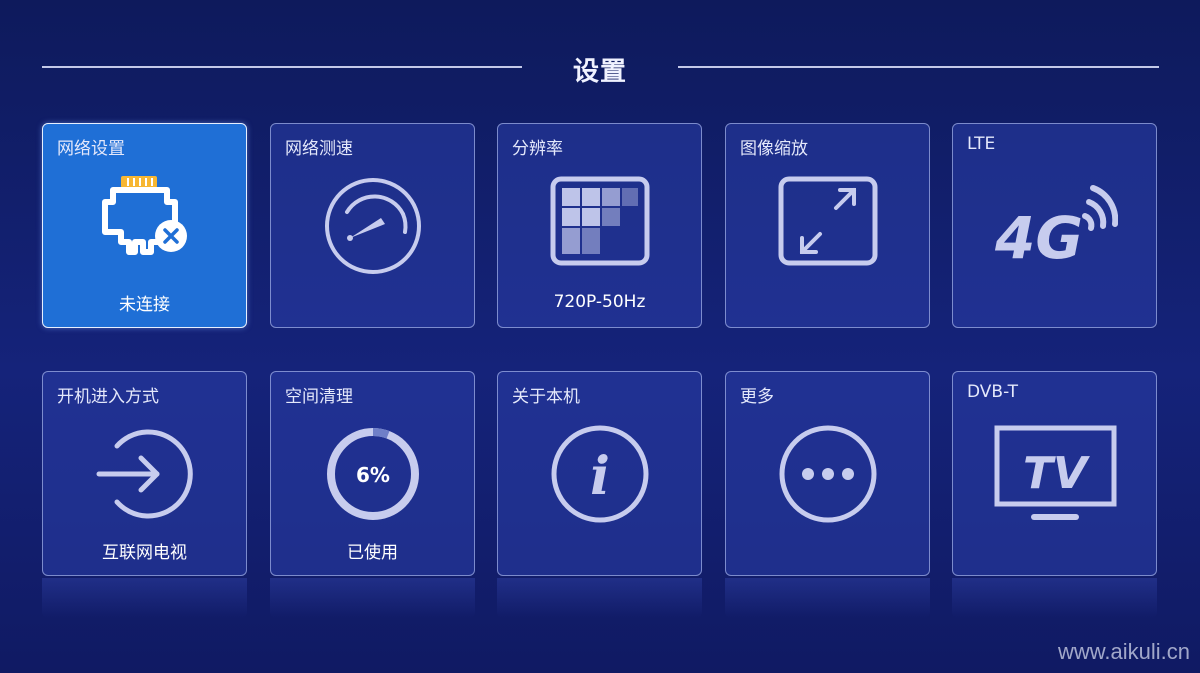 This screenshot has width=1200, height=673. Describe the element at coordinates (1038, 238) in the screenshot. I see `4g-text: 4G` at that location.